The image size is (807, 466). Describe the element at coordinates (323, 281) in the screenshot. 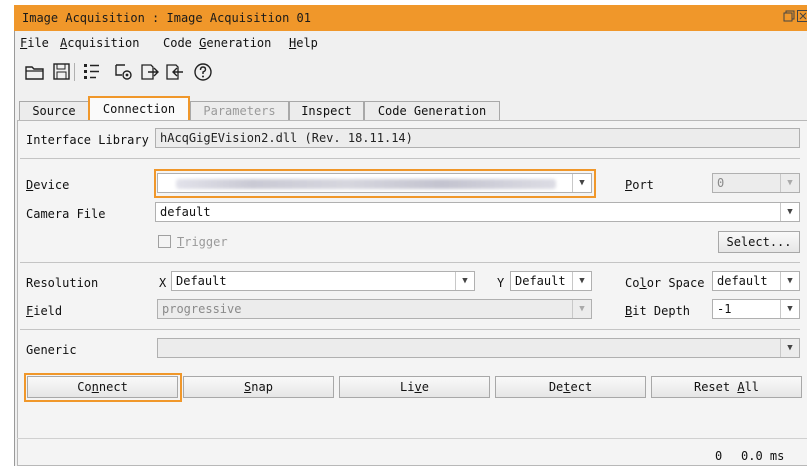

I see `resolution-x-dropdown: Default ▼` at that location.